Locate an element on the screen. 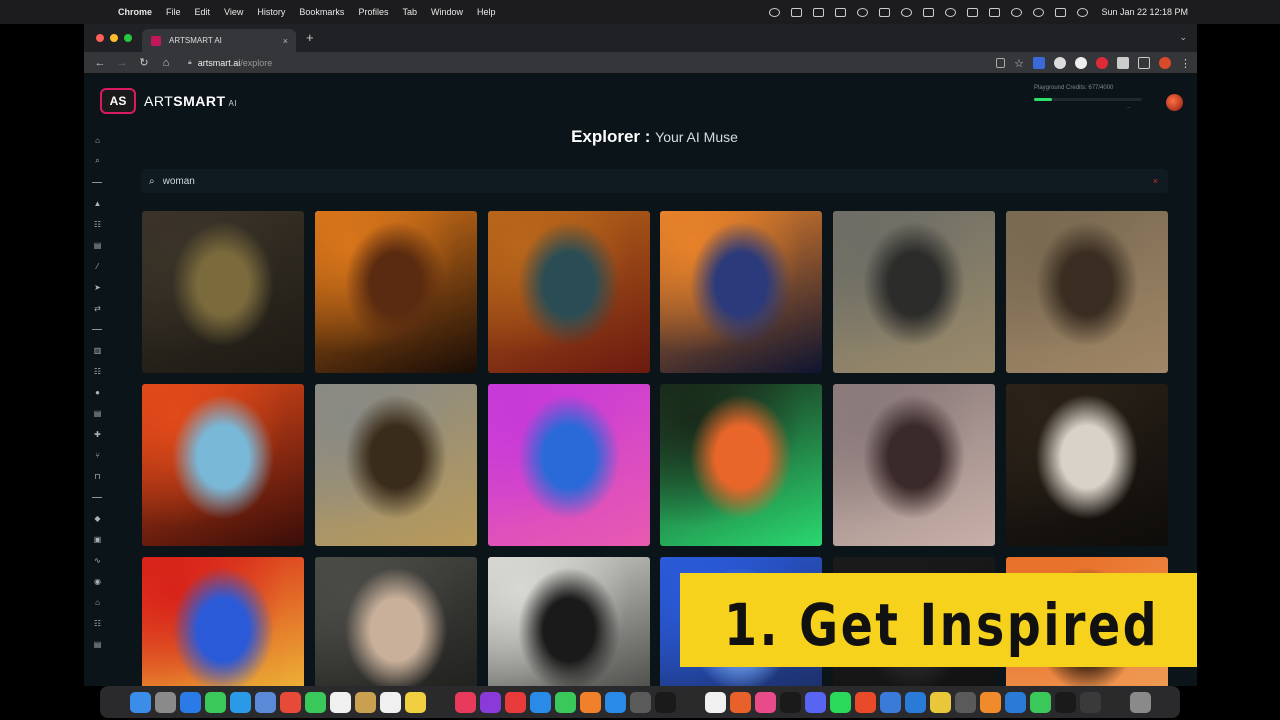  menu-bookmarks: Bookmarks is located at coordinates (321, 12).